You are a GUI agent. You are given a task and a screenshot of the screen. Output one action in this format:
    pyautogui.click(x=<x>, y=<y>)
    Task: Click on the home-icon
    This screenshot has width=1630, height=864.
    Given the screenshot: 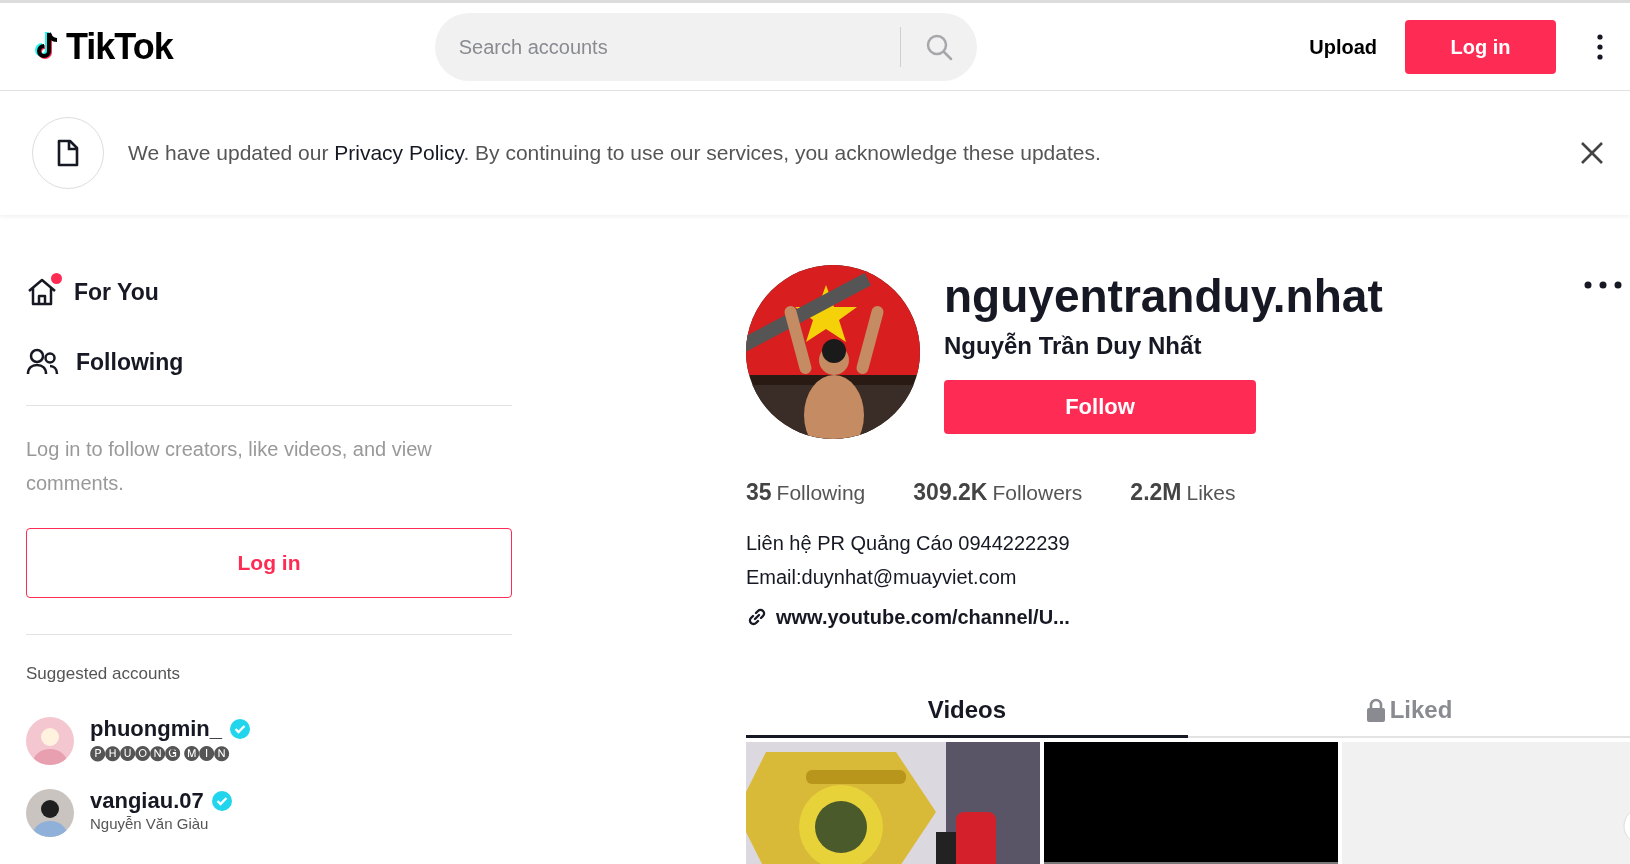 What is the action you would take?
    pyautogui.click(x=42, y=292)
    